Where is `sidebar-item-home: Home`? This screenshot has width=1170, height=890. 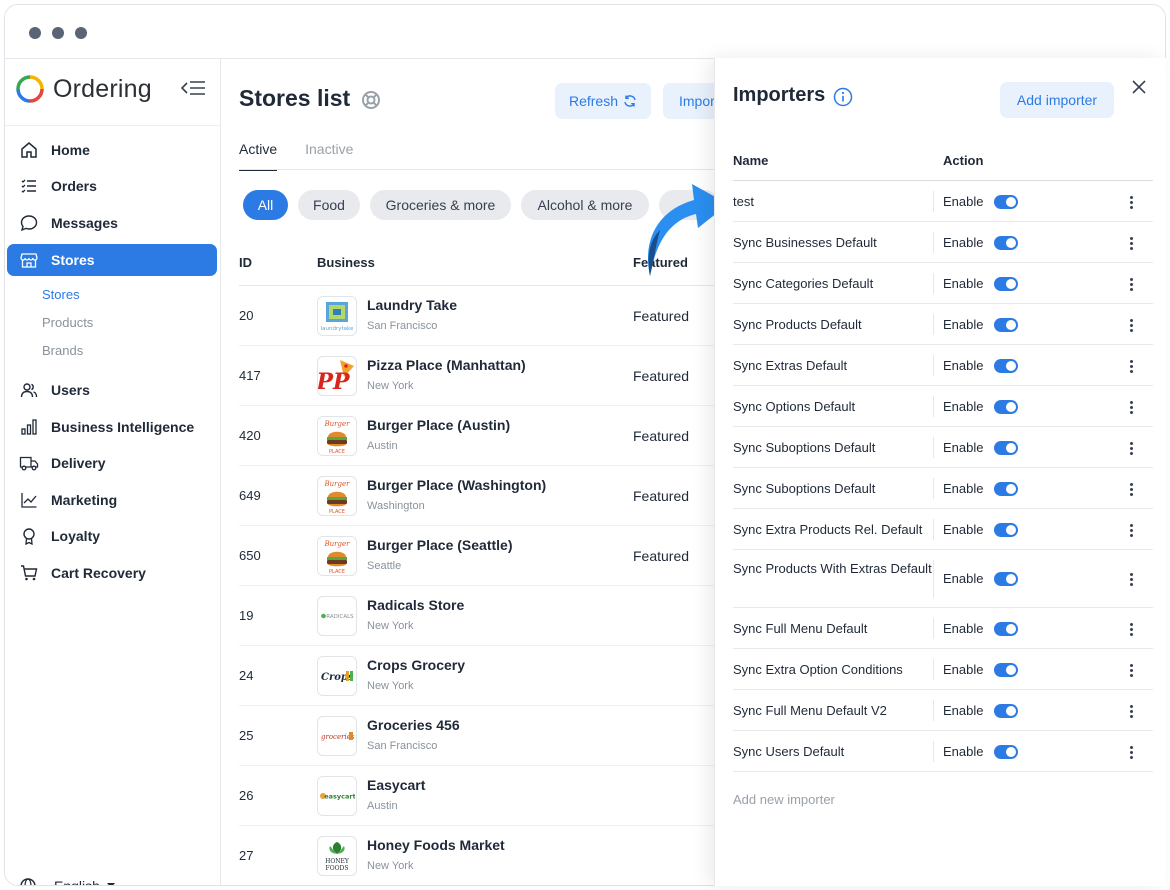 sidebar-item-home: Home is located at coordinates (112, 150).